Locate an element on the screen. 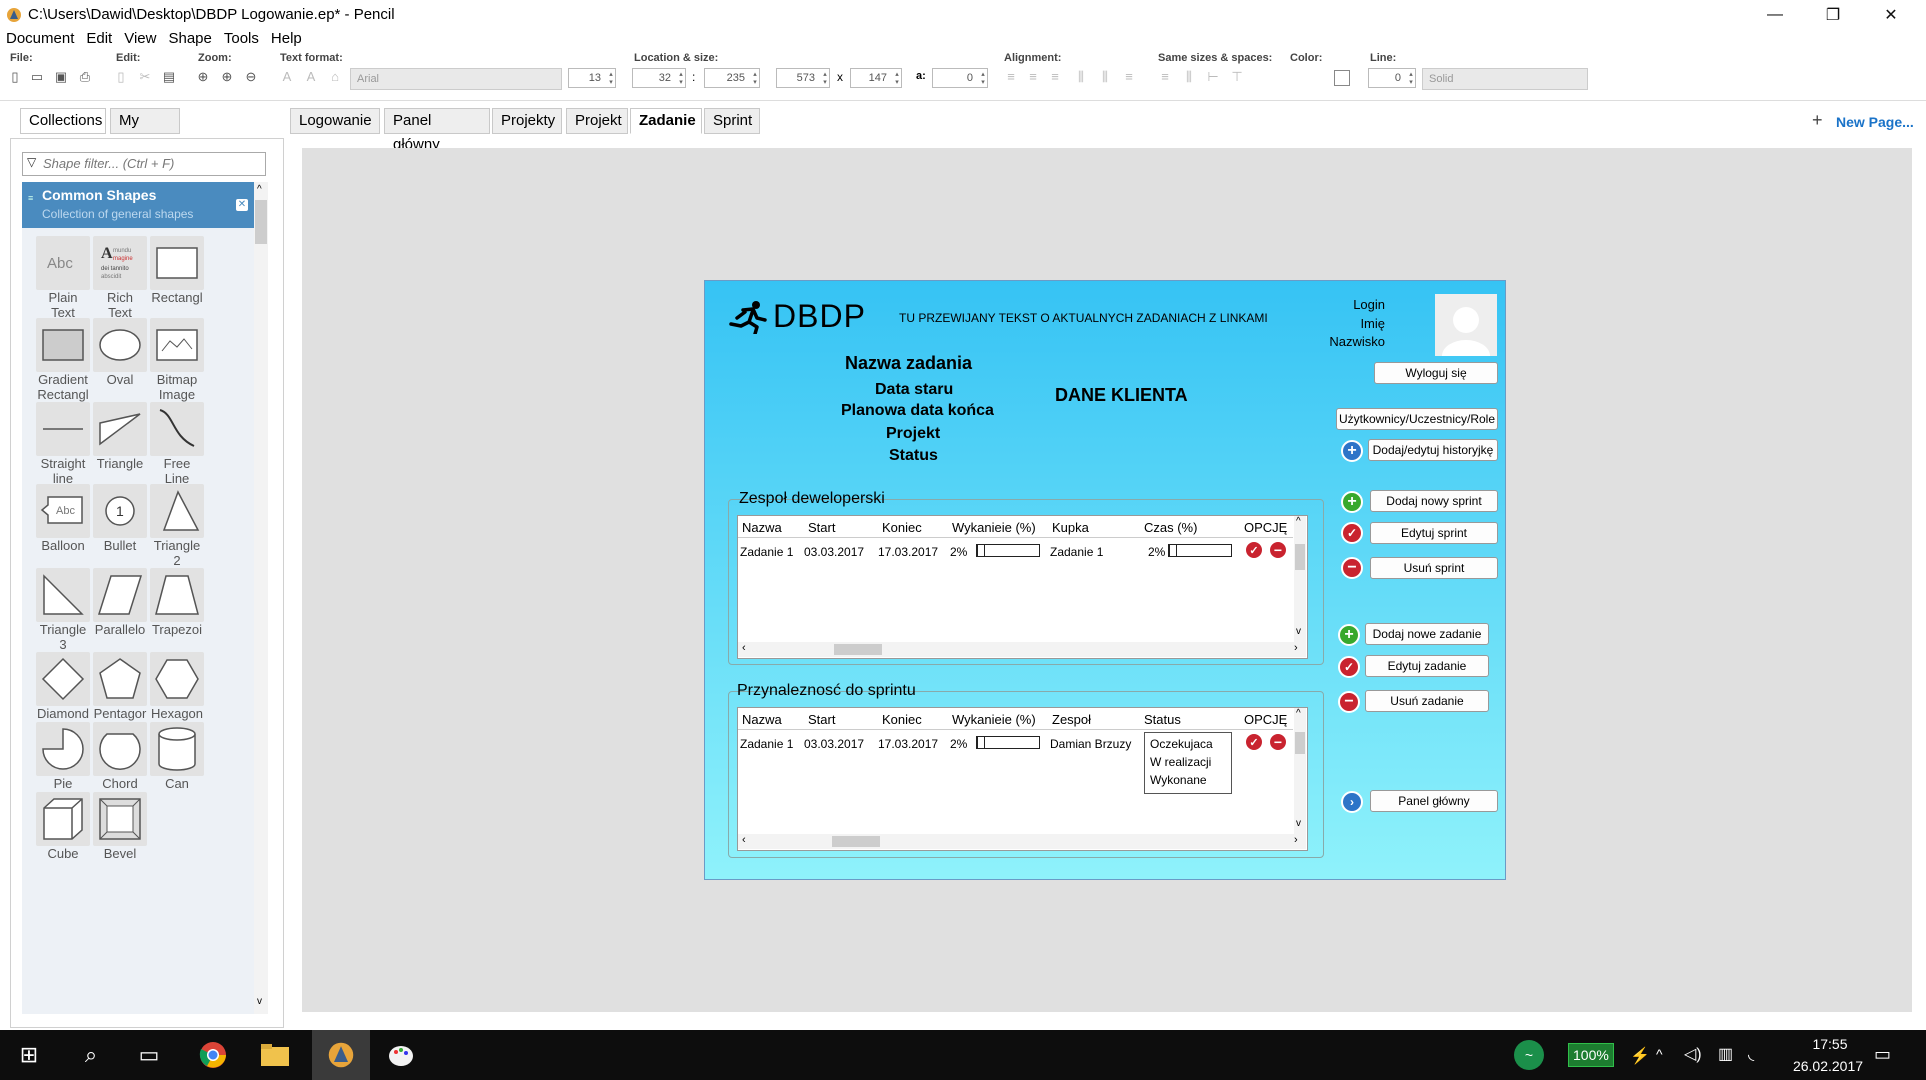  keyboard-icon: ▥ is located at coordinates (1725, 1054).